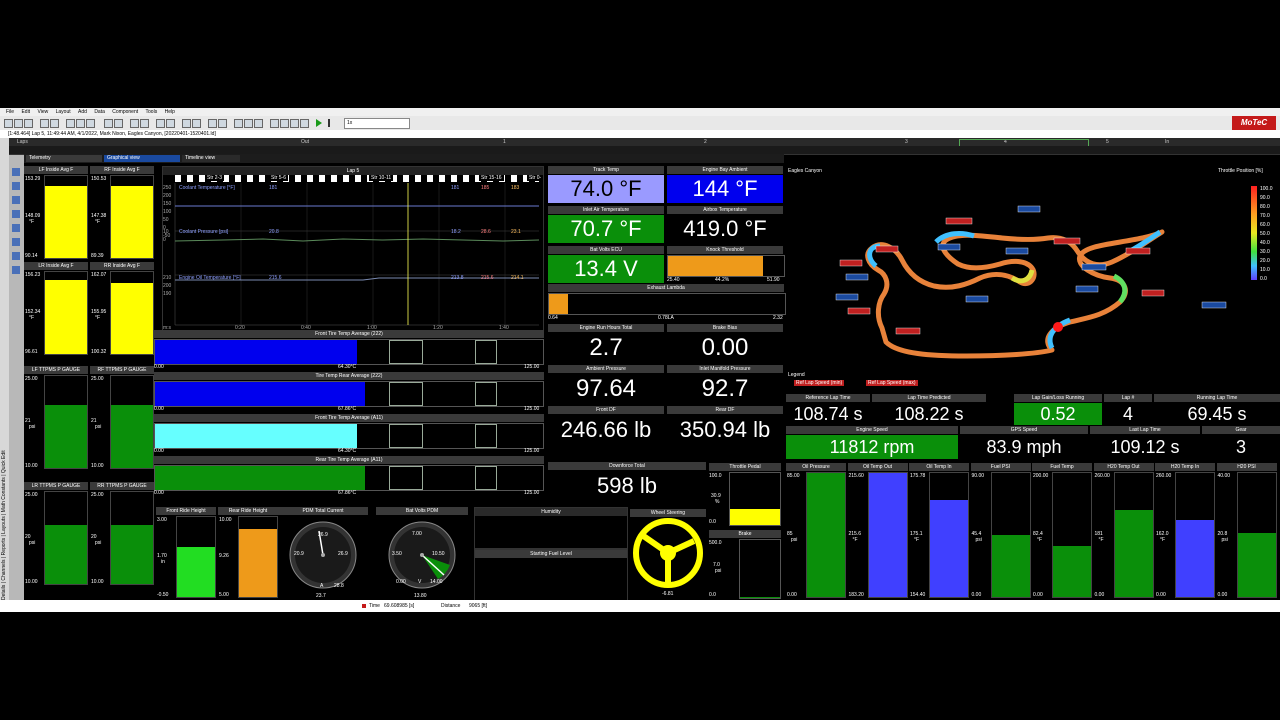  I want to click on tab-quick-edit: Quick Edit, so click(4, 461).